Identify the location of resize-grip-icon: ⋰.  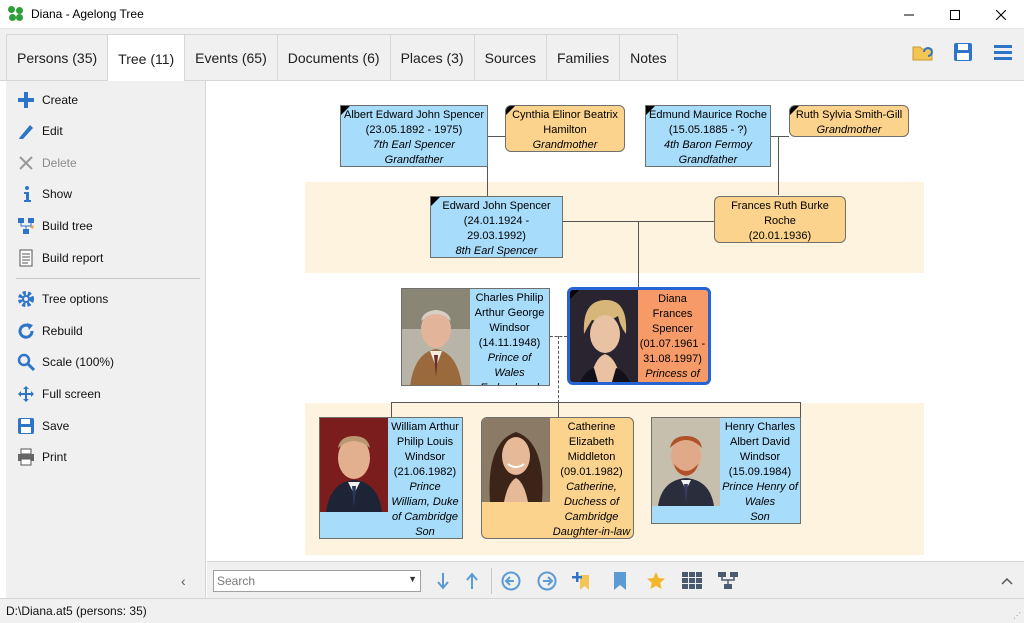
(1017, 615).